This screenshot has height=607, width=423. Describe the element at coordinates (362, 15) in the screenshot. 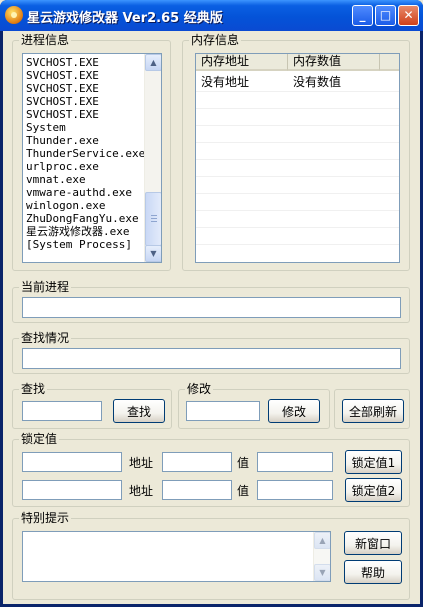

I see `minimize-button: _` at that location.